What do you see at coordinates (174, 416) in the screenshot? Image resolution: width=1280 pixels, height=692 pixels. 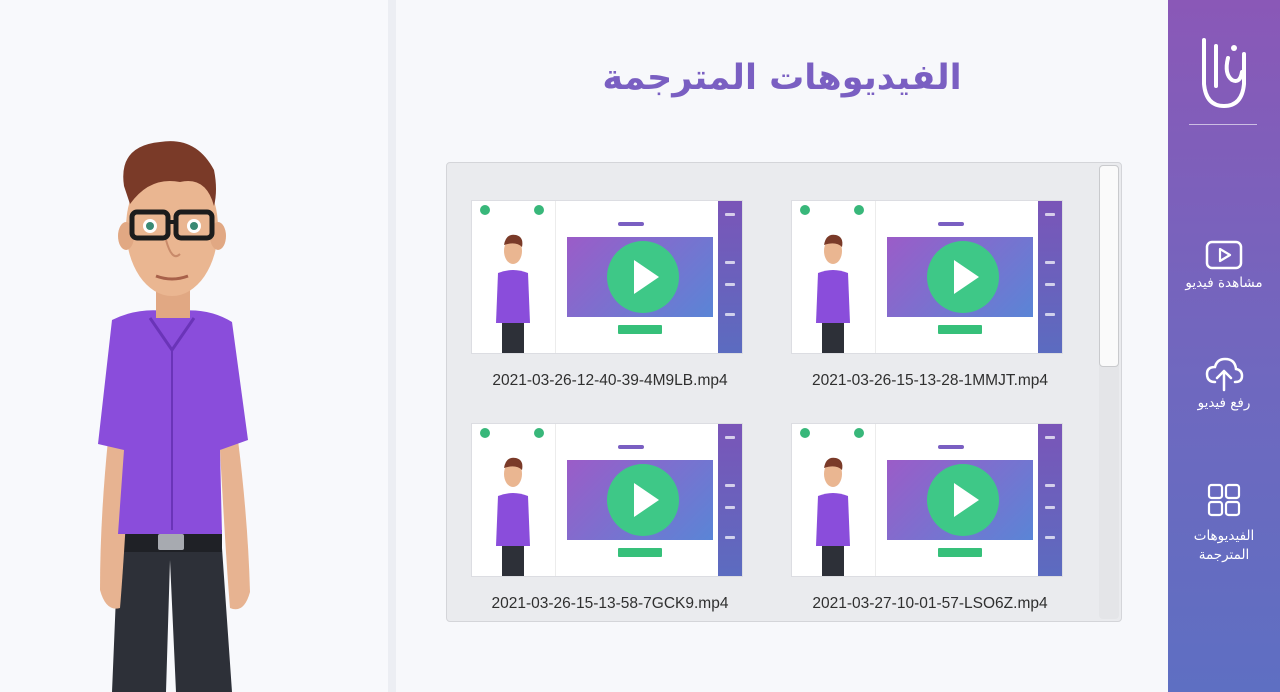 I see `sign-language-avatar` at bounding box center [174, 416].